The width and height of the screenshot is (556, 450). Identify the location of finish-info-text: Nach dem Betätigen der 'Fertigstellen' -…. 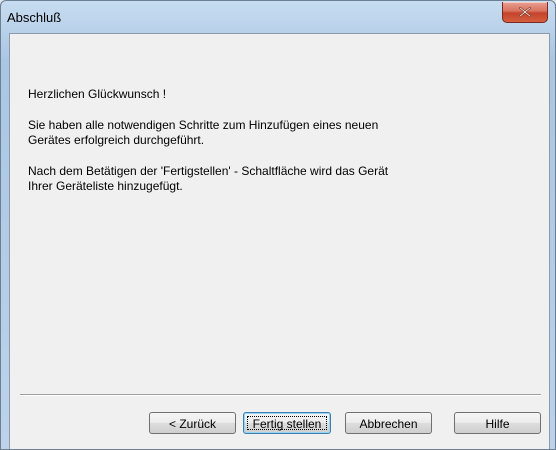
(208, 178).